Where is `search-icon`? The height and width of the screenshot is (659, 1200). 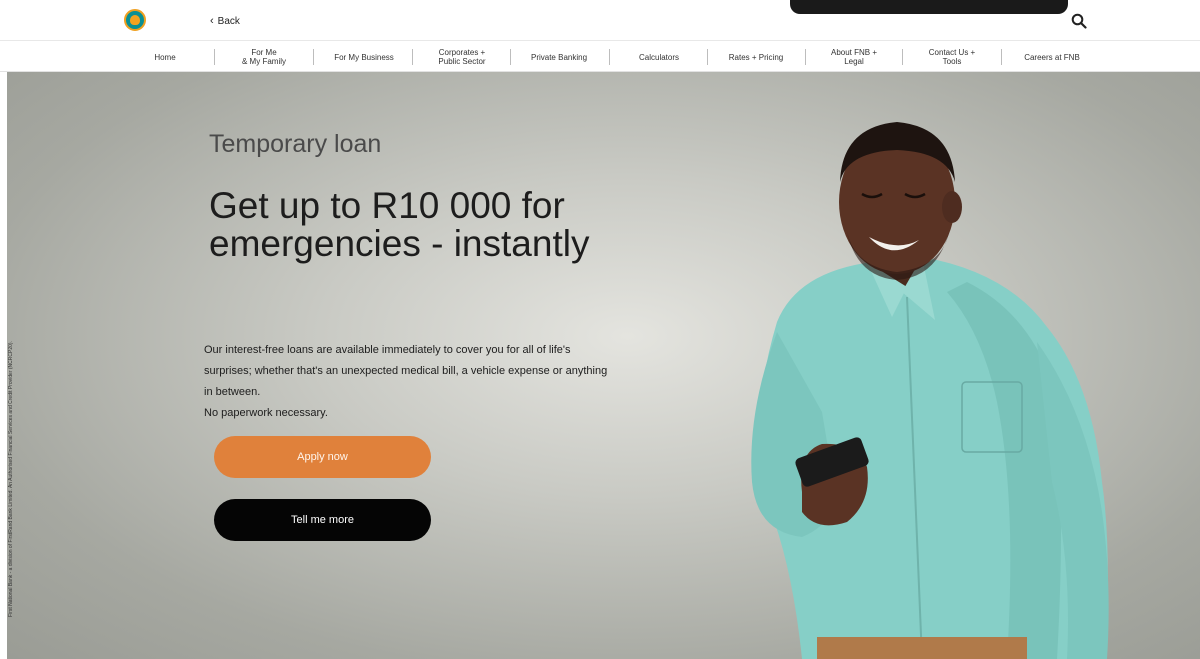
search-icon is located at coordinates (1079, 21).